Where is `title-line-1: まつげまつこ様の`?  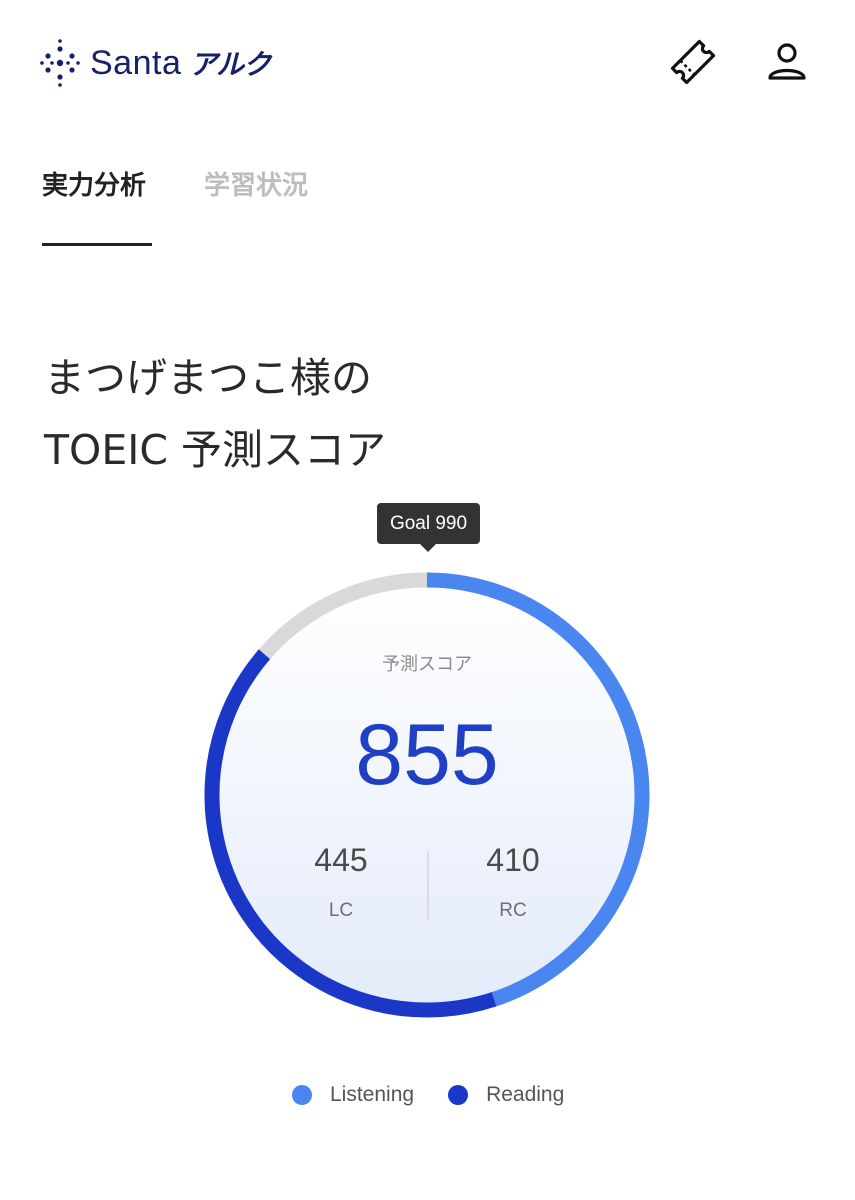 title-line-1: まつげまつこ様の is located at coordinates (208, 378).